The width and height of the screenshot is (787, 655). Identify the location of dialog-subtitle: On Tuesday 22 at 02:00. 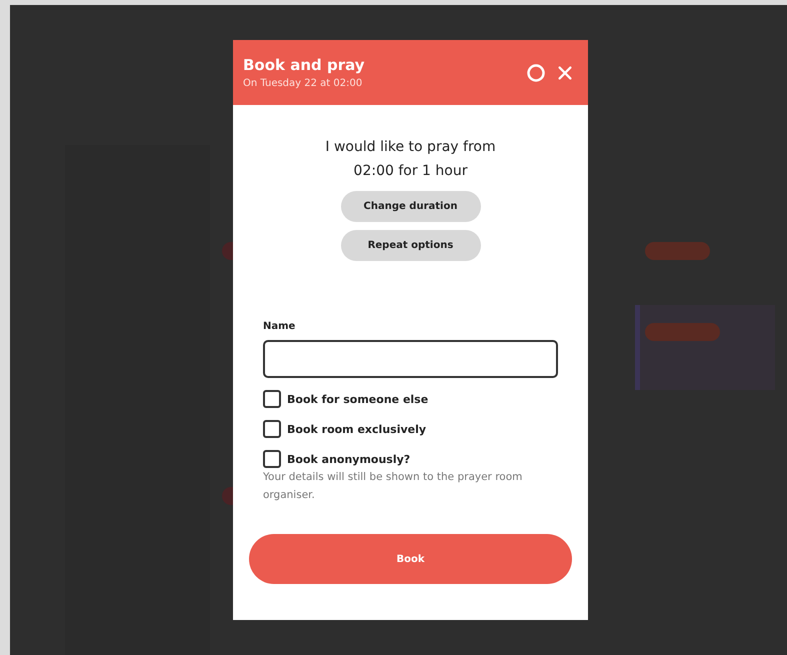
(303, 83).